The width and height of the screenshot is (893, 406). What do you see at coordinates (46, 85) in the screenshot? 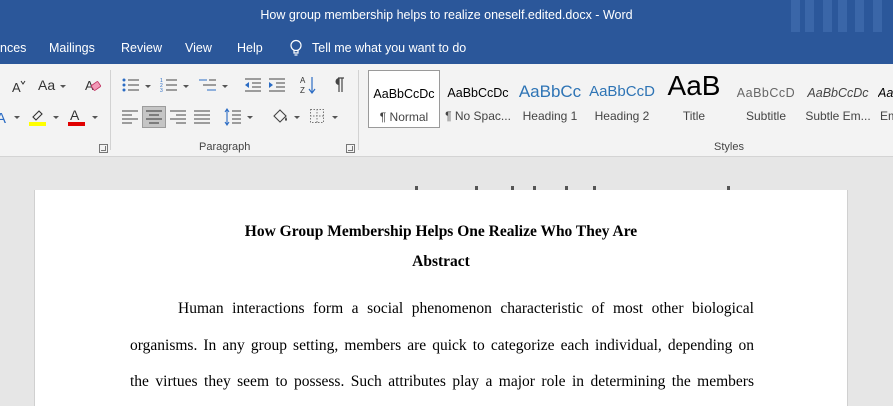
I see `change-case-button: Aa` at bounding box center [46, 85].